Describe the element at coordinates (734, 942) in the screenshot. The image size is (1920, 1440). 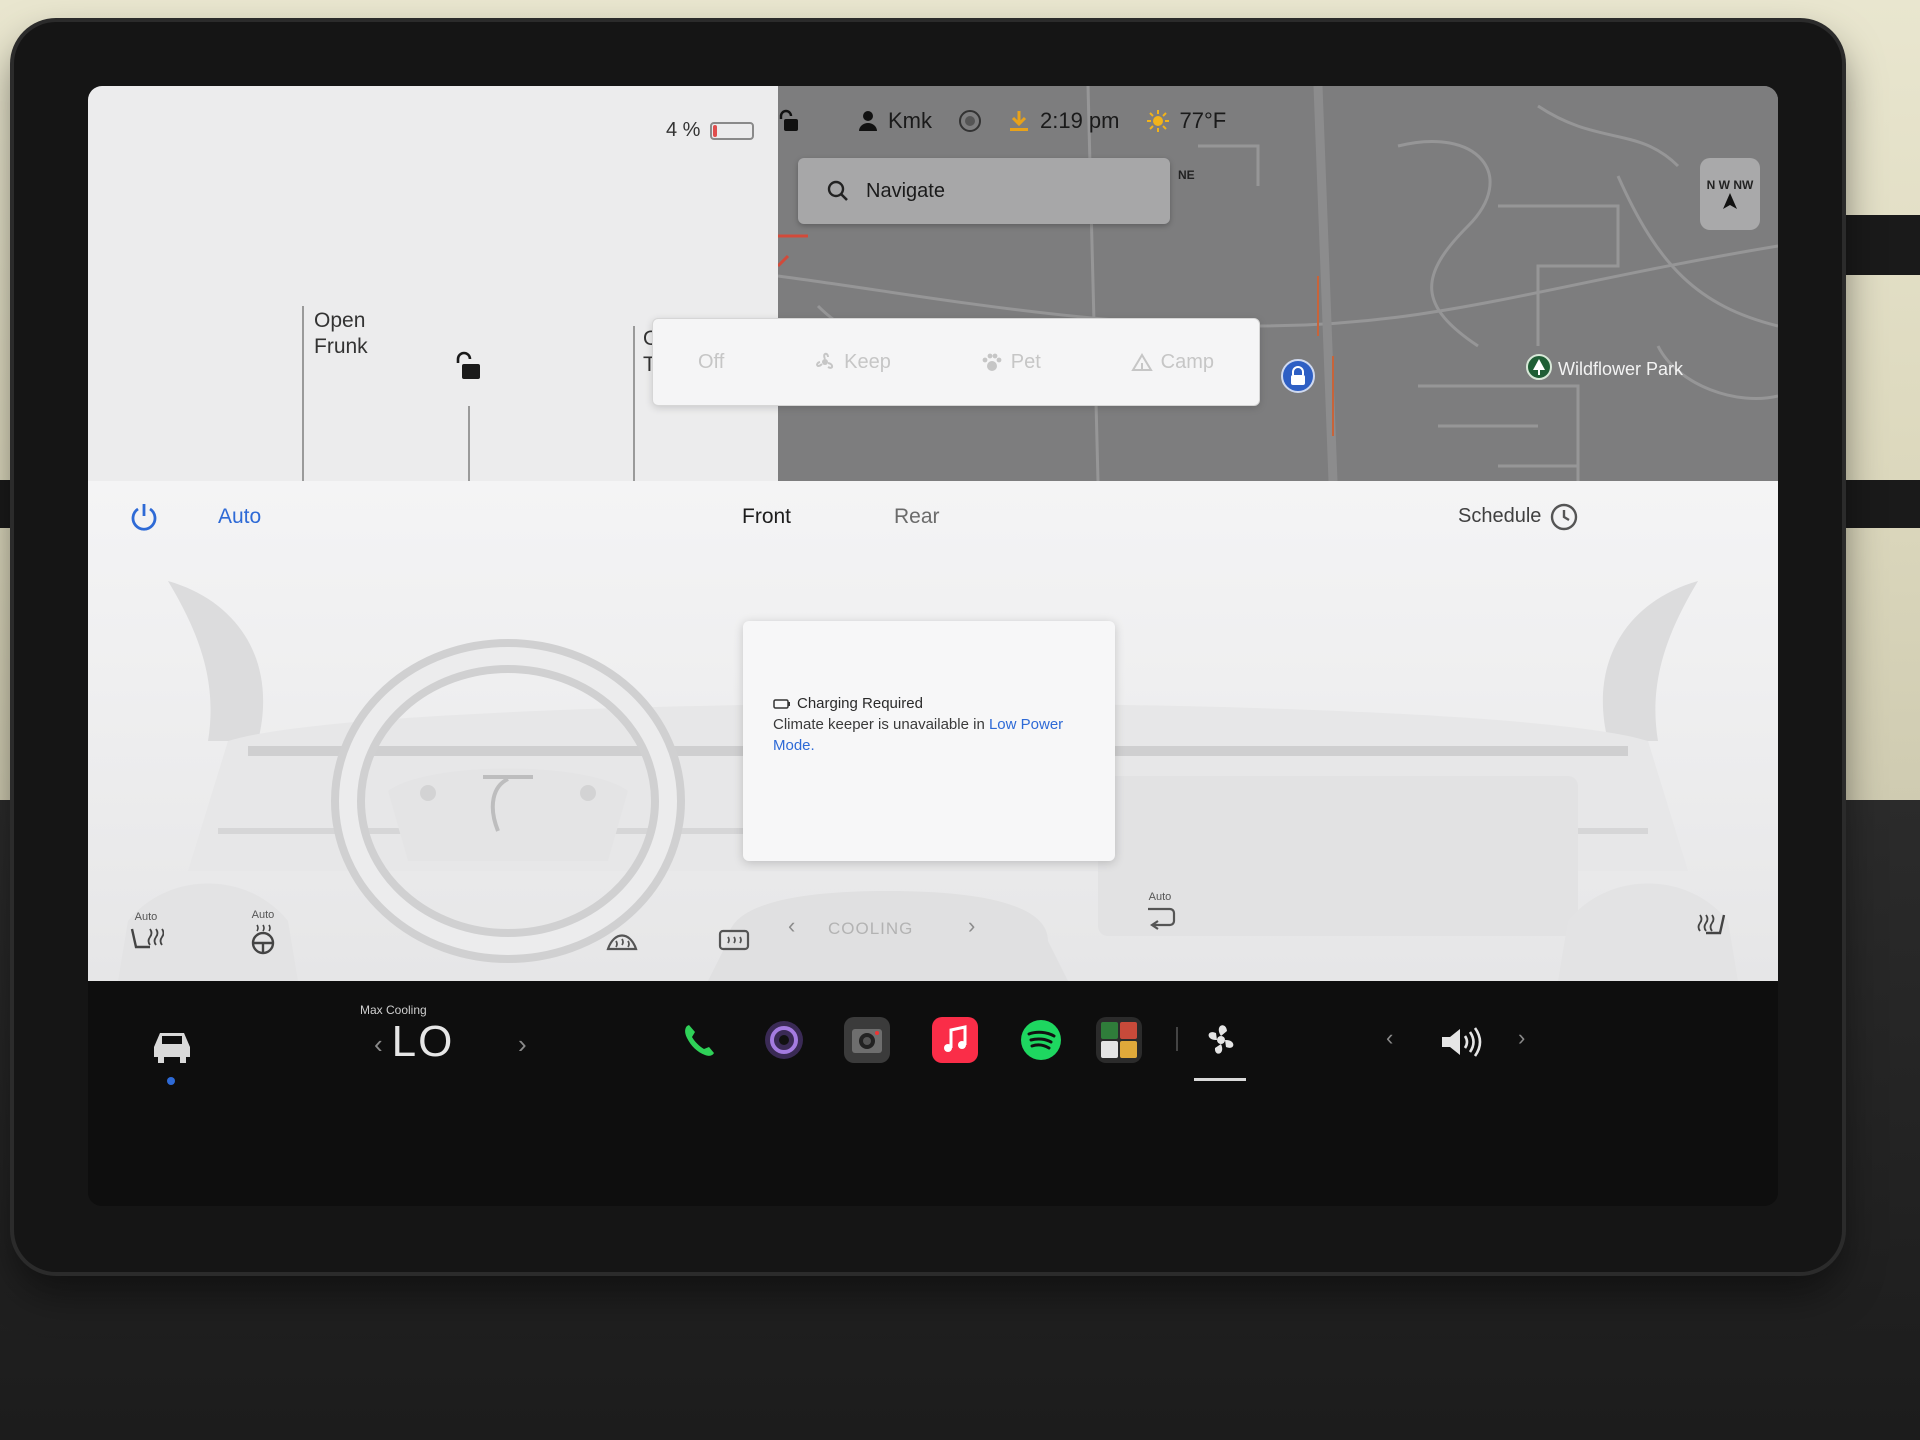
I see `rear-defrost-icon` at that location.